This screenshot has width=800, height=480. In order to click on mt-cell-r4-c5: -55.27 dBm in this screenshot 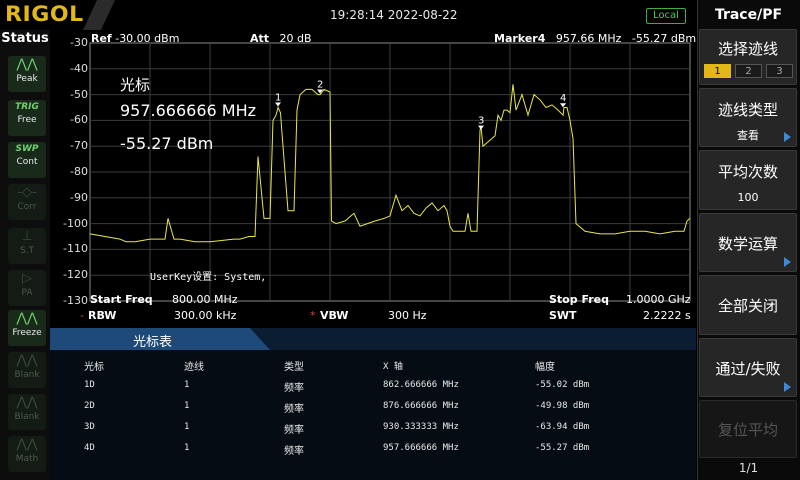, I will do `click(562, 448)`.